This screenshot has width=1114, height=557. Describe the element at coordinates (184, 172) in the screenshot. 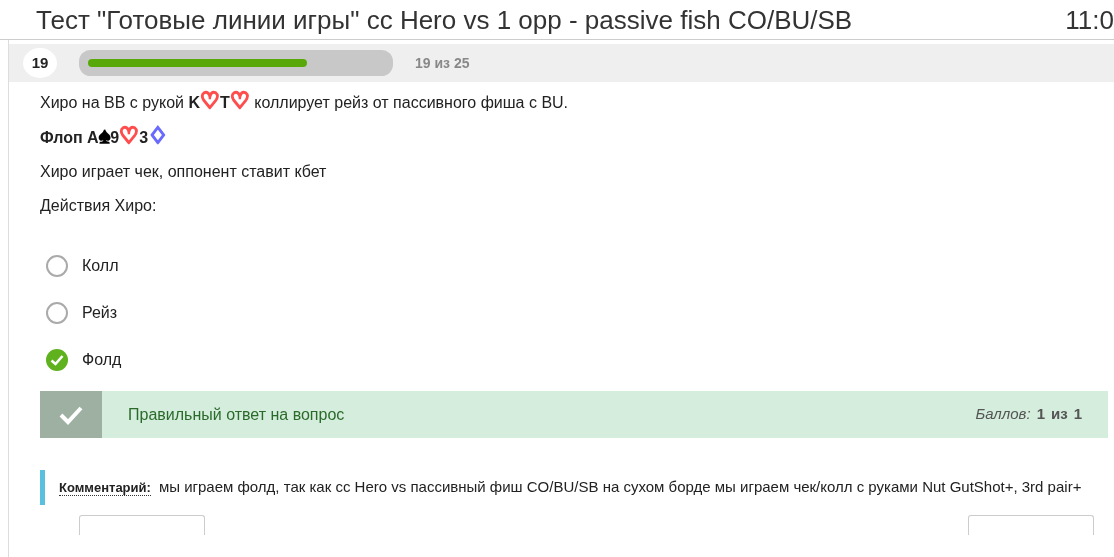

I see `question-text: Хиро играет чек, оппонент ставит кбет` at that location.